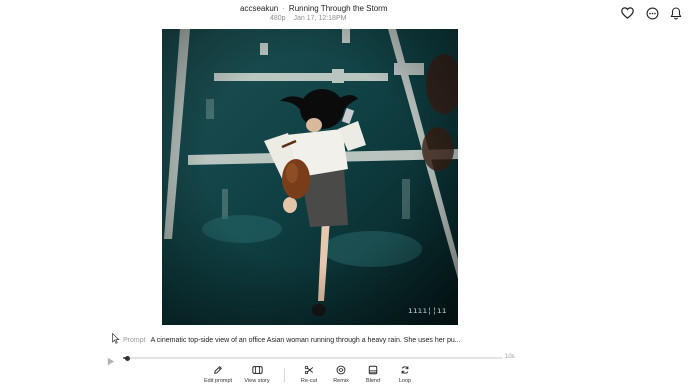  Describe the element at coordinates (510, 357) in the screenshot. I see `duration-label: 10s` at that location.